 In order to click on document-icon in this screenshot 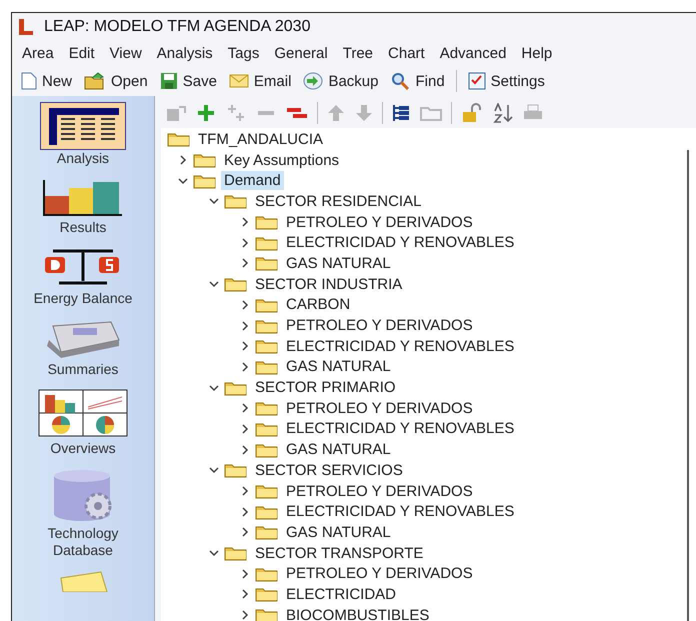, I will do `click(29, 81)`.